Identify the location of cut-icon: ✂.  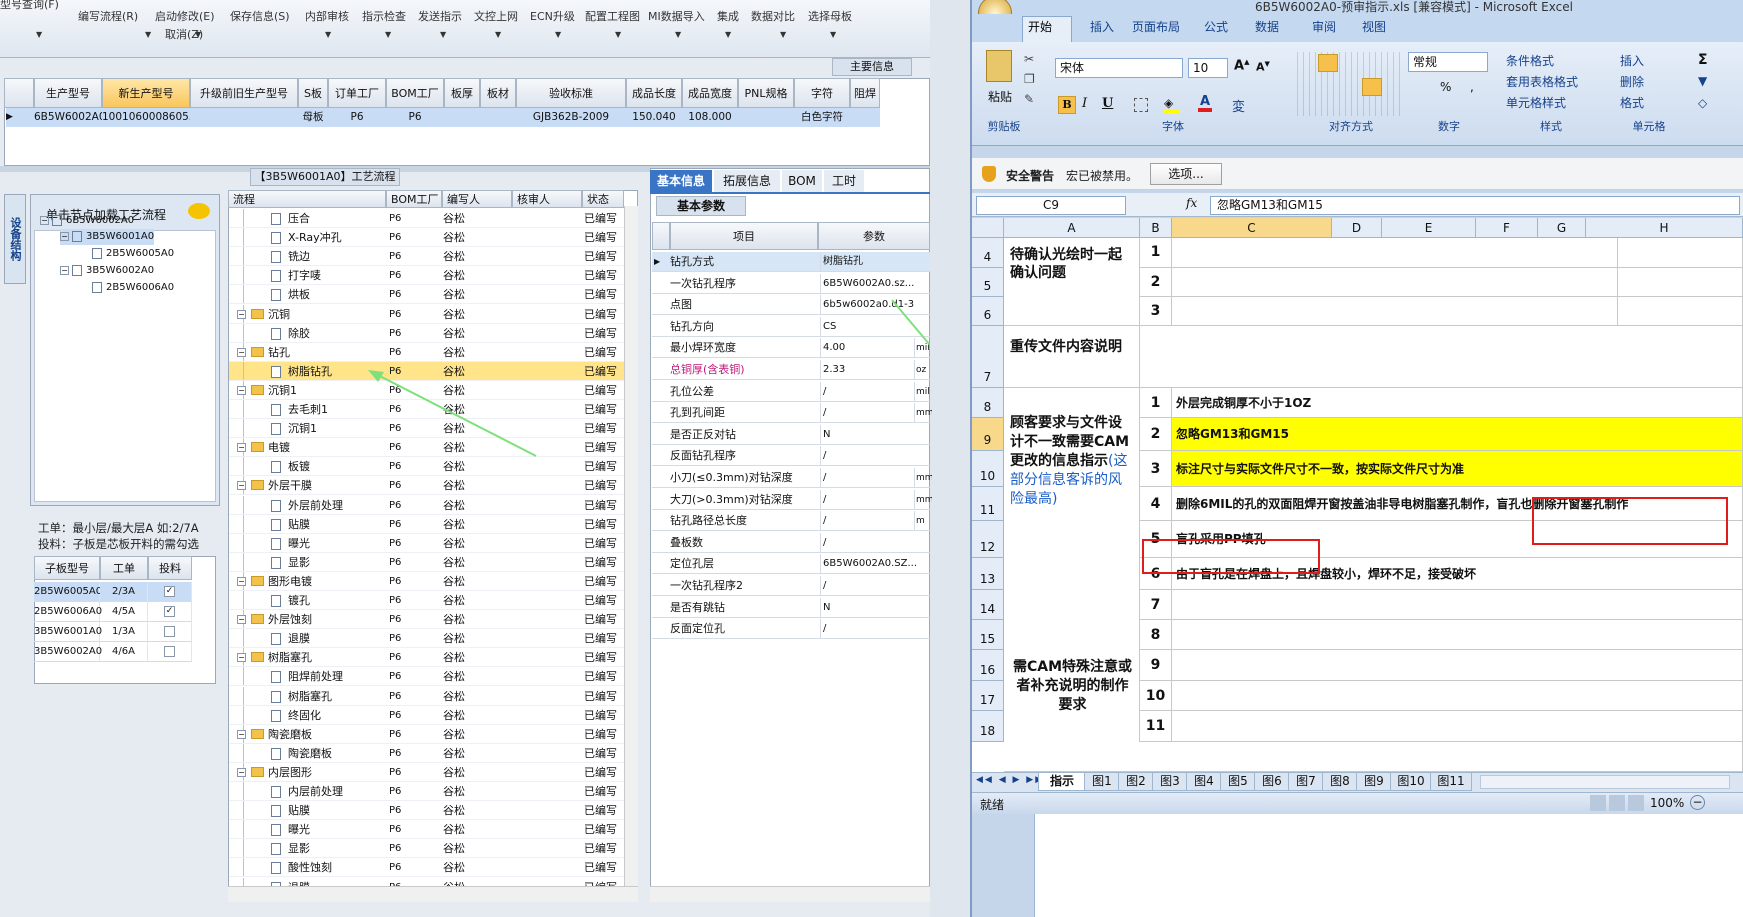
(1029, 59).